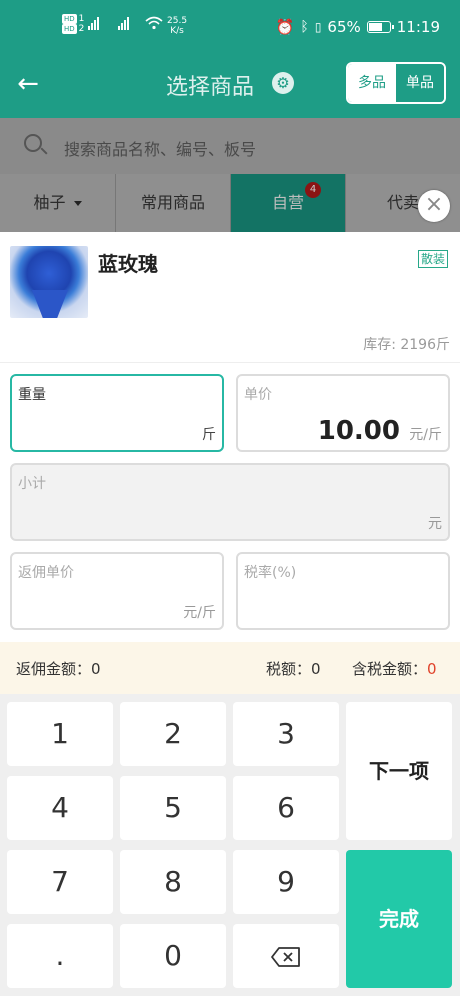 The image size is (460, 996). I want to click on next-button: 下一项, so click(399, 771).